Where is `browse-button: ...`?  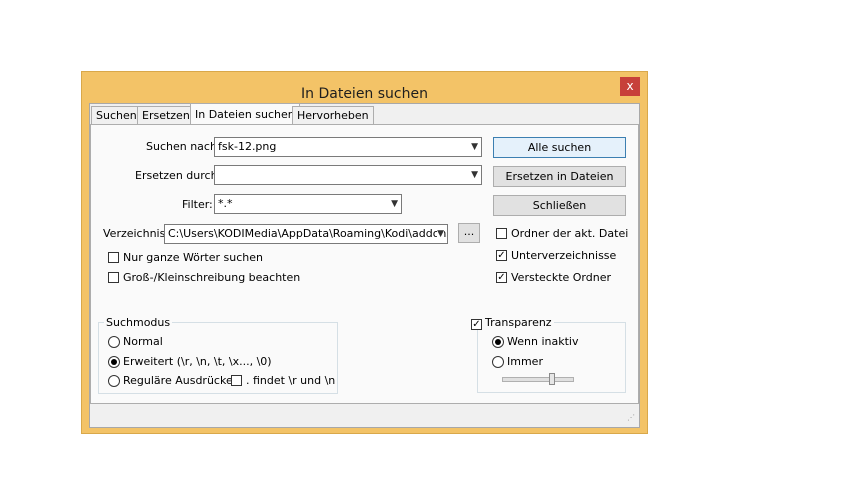
browse-button: ... is located at coordinates (469, 233).